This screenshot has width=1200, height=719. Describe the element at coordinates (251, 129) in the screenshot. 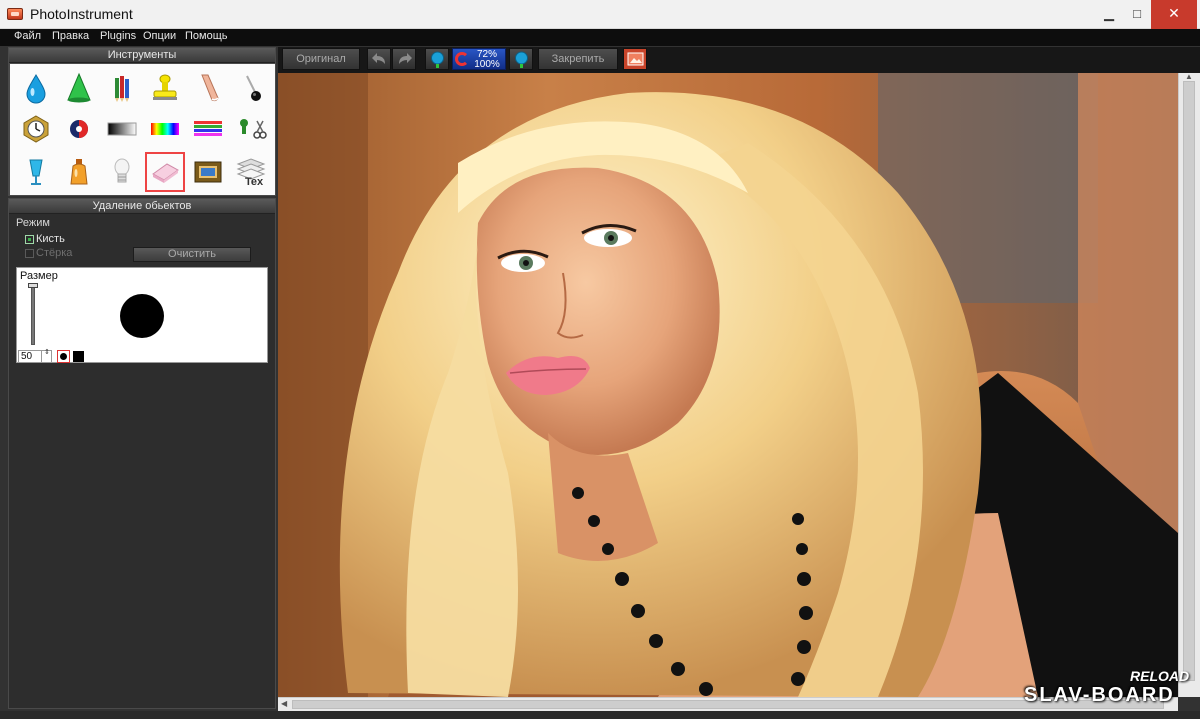

I see `cut-scissors-icon` at that location.